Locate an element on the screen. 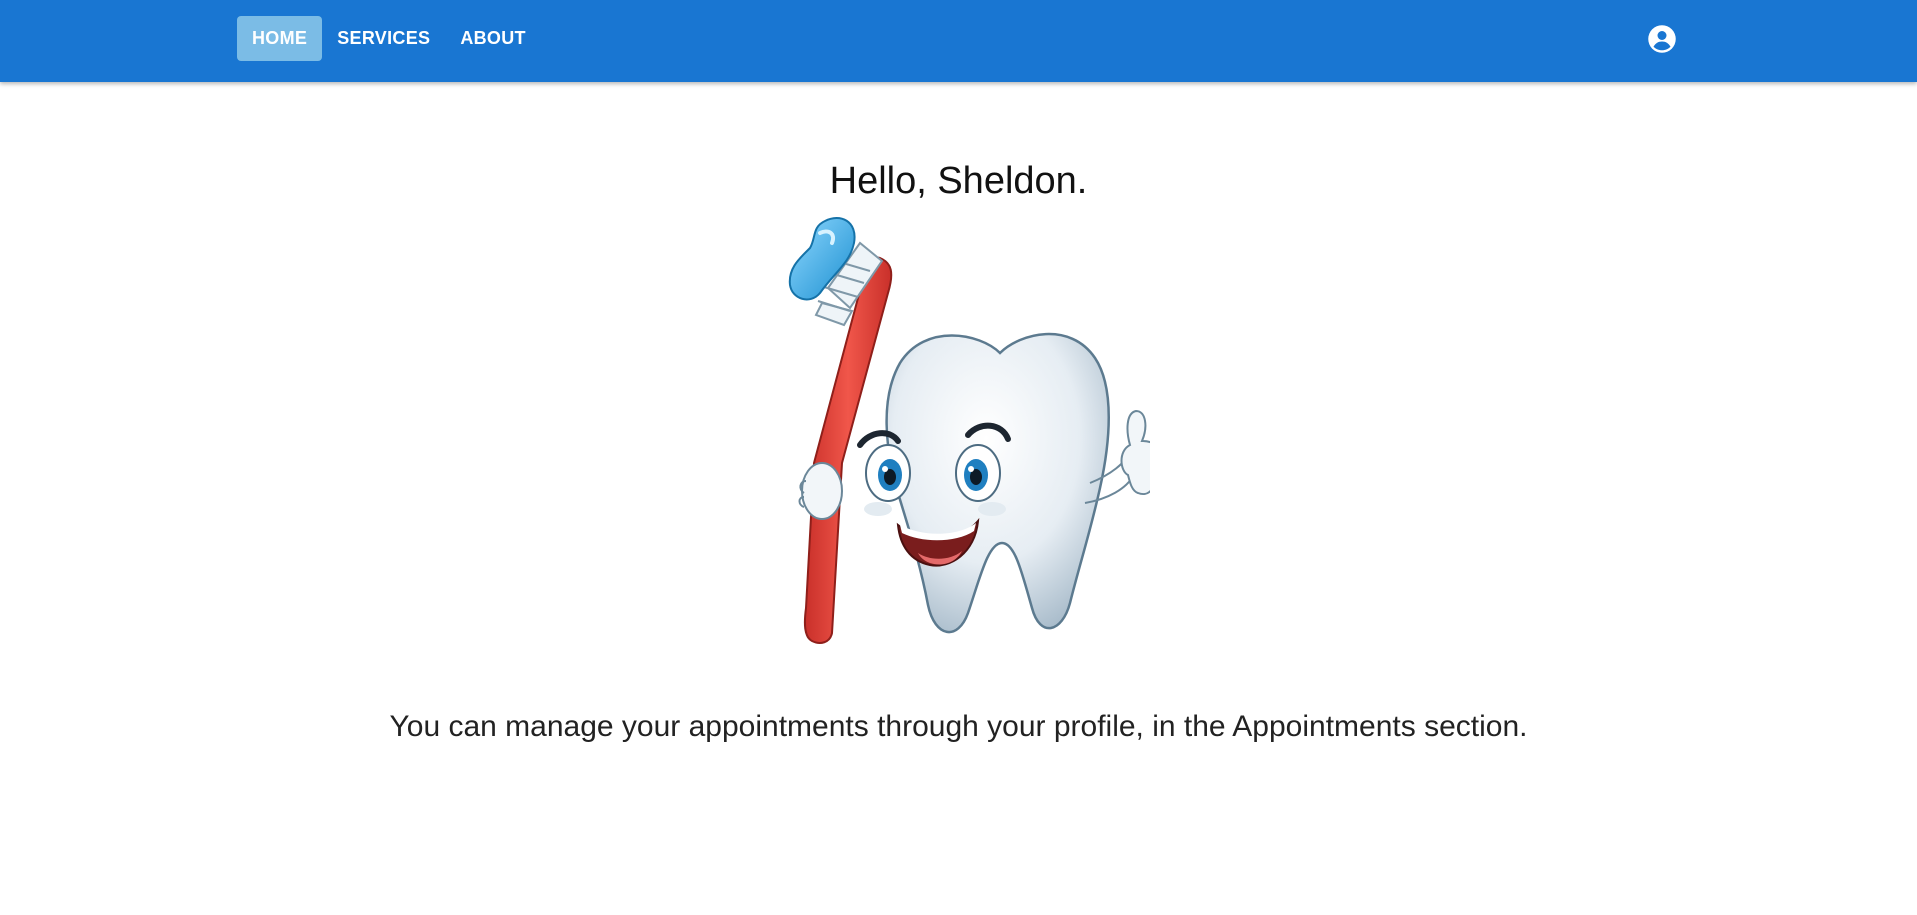  app-bar: HOME SERVICES ABOUT is located at coordinates (958, 41).